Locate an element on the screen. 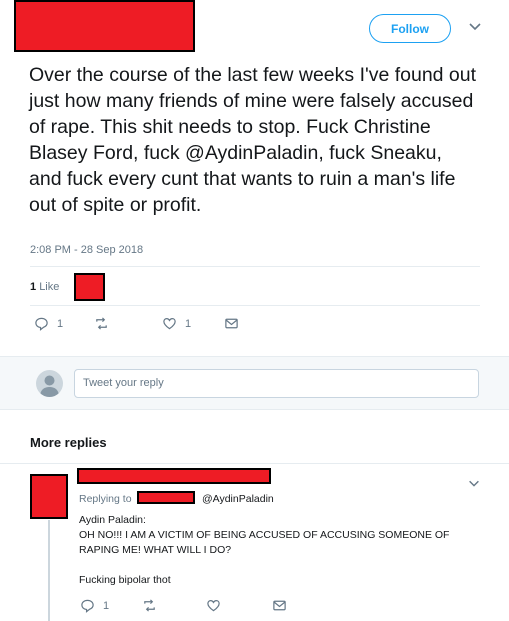  reply-input: Tweet your reply is located at coordinates (276, 383).